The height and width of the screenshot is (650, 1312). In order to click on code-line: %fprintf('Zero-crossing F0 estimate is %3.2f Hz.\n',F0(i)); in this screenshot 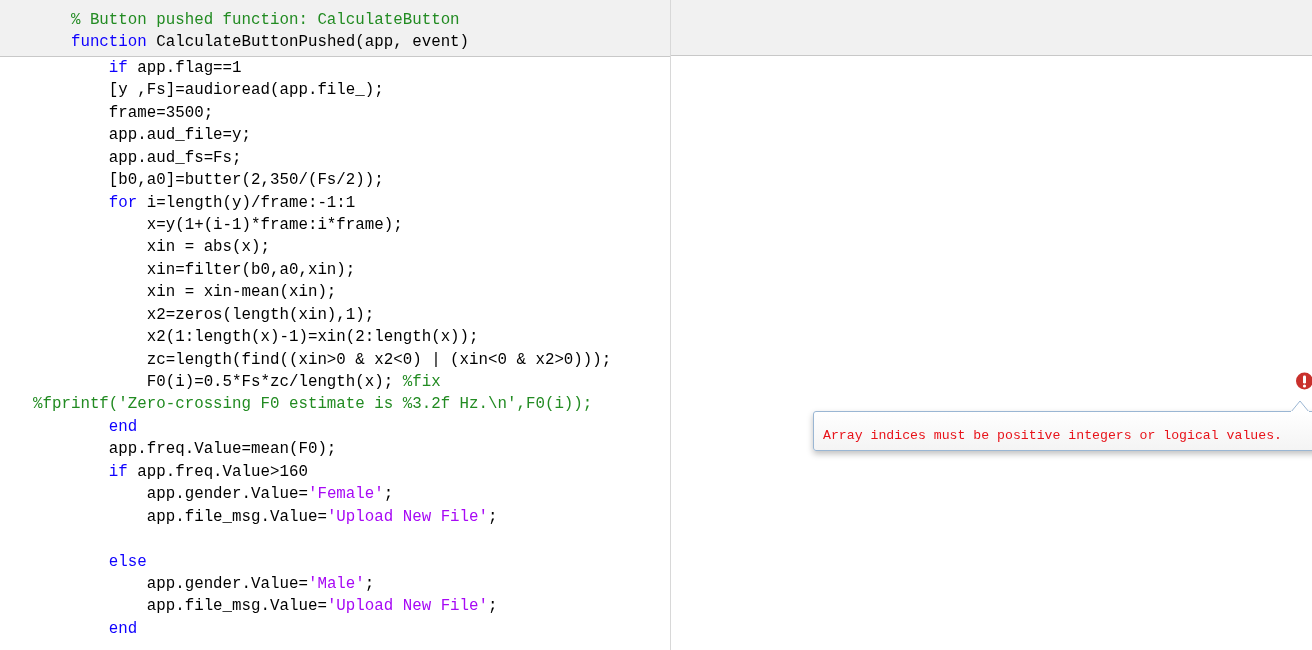, I will do `click(313, 405)`.